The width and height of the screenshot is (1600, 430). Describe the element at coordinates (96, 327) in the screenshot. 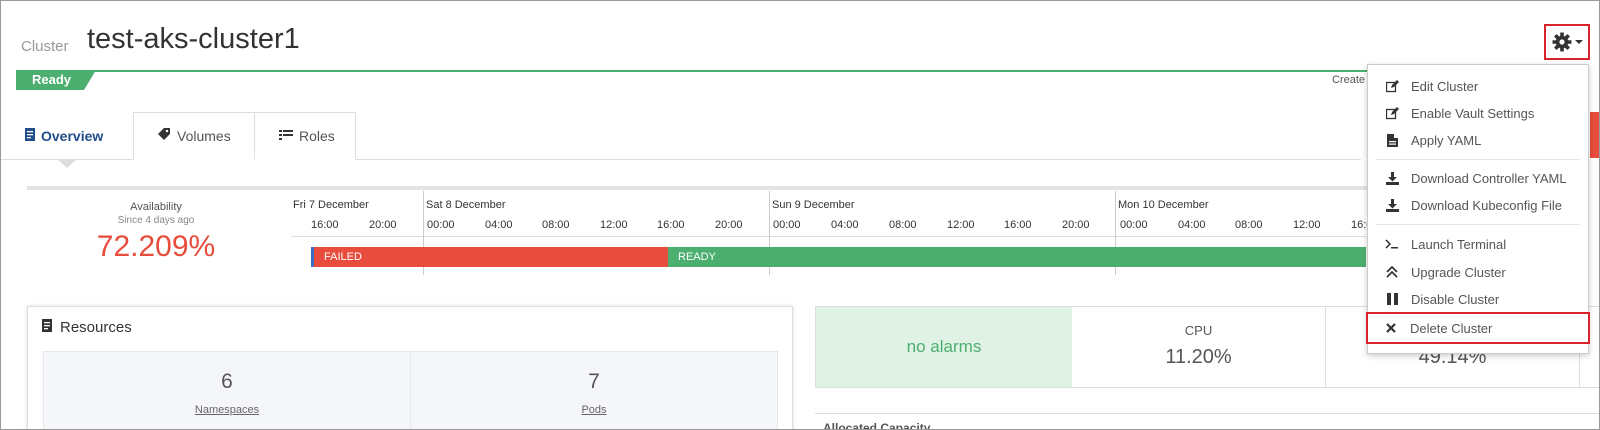

I see `resources-title: Resources` at that location.